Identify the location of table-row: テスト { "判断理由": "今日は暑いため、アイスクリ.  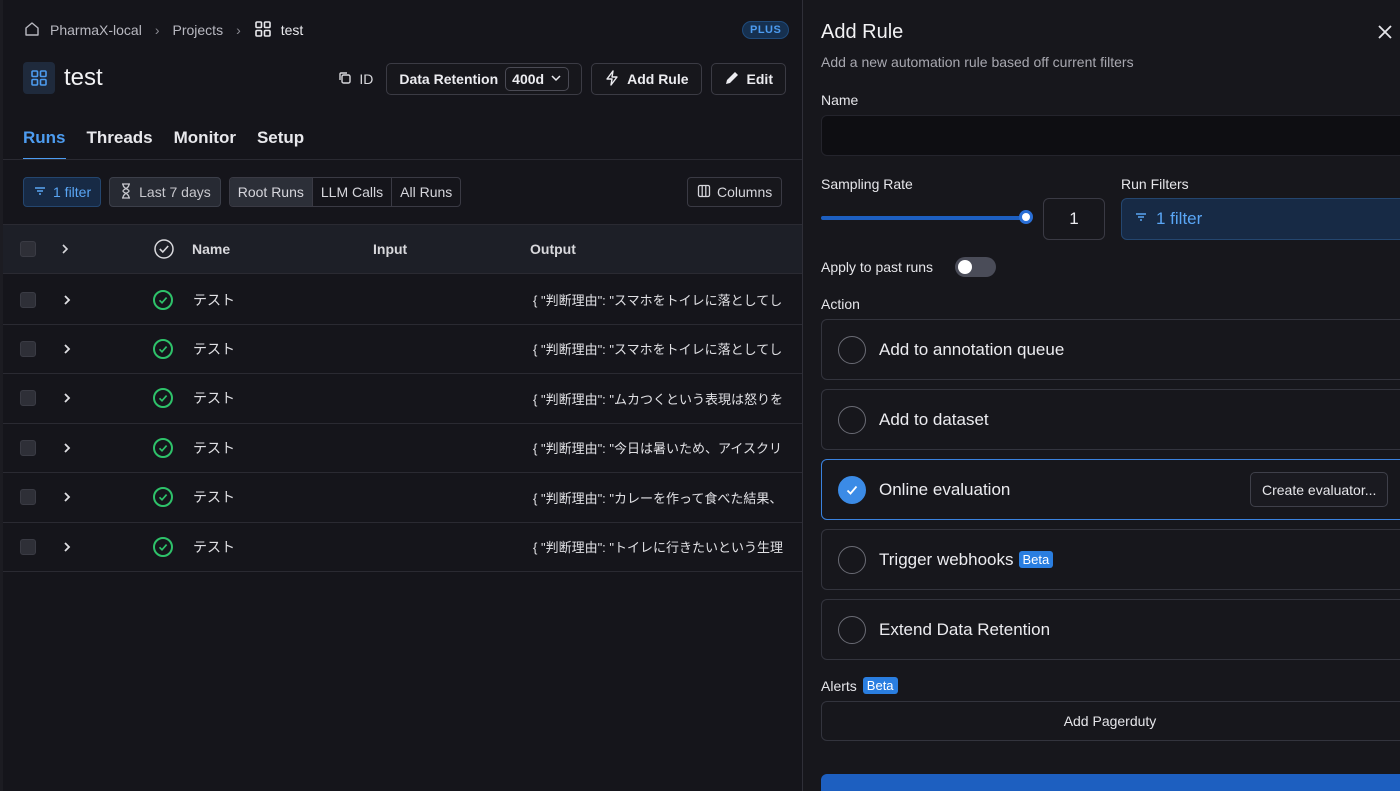
(402, 448).